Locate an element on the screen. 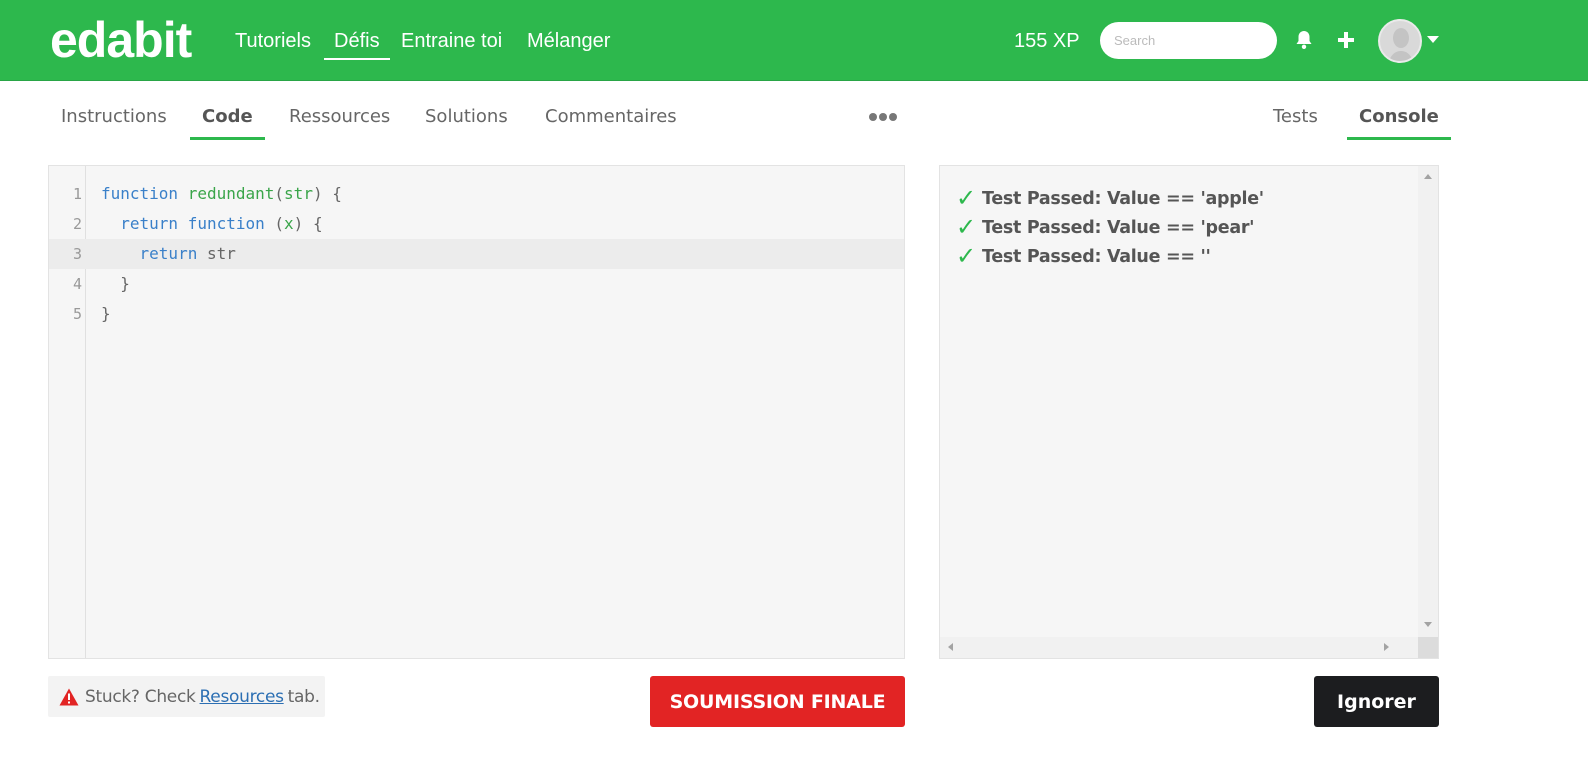  line-number: 1 is located at coordinates (77, 194).